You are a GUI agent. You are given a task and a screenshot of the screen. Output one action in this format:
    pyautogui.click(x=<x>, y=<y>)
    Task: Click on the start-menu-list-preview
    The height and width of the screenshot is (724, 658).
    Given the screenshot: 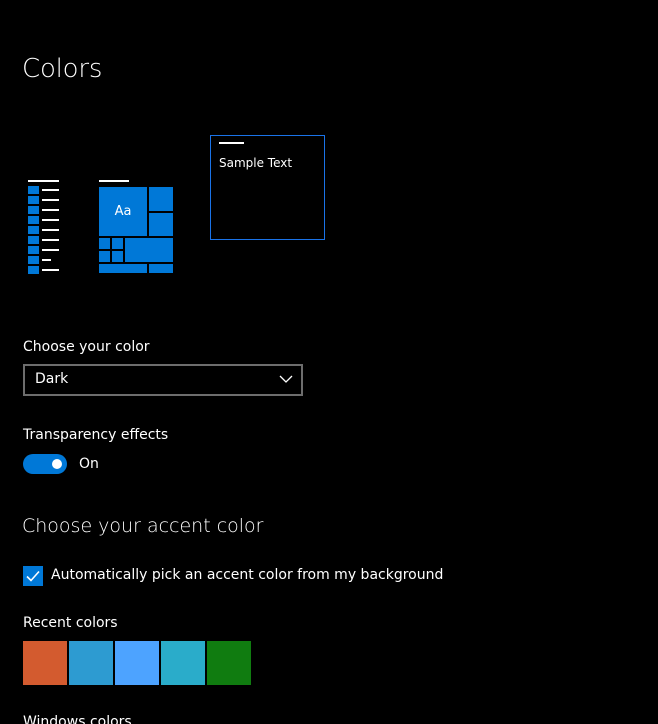 What is the action you would take?
    pyautogui.click(x=44, y=227)
    